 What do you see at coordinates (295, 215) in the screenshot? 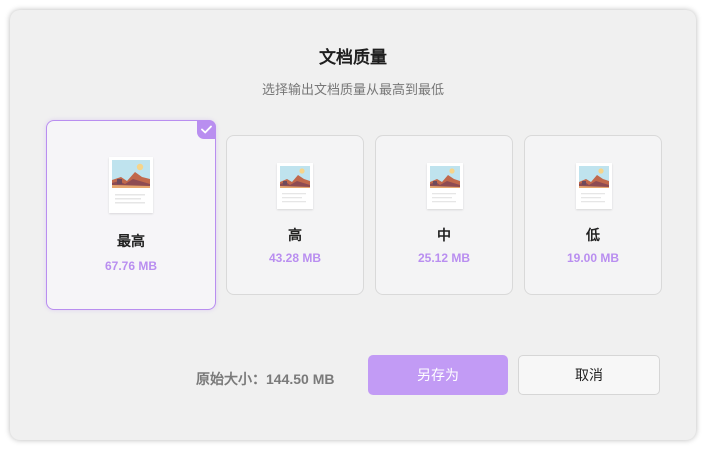
I see `quality-option-high: 高 43.28 MB` at bounding box center [295, 215].